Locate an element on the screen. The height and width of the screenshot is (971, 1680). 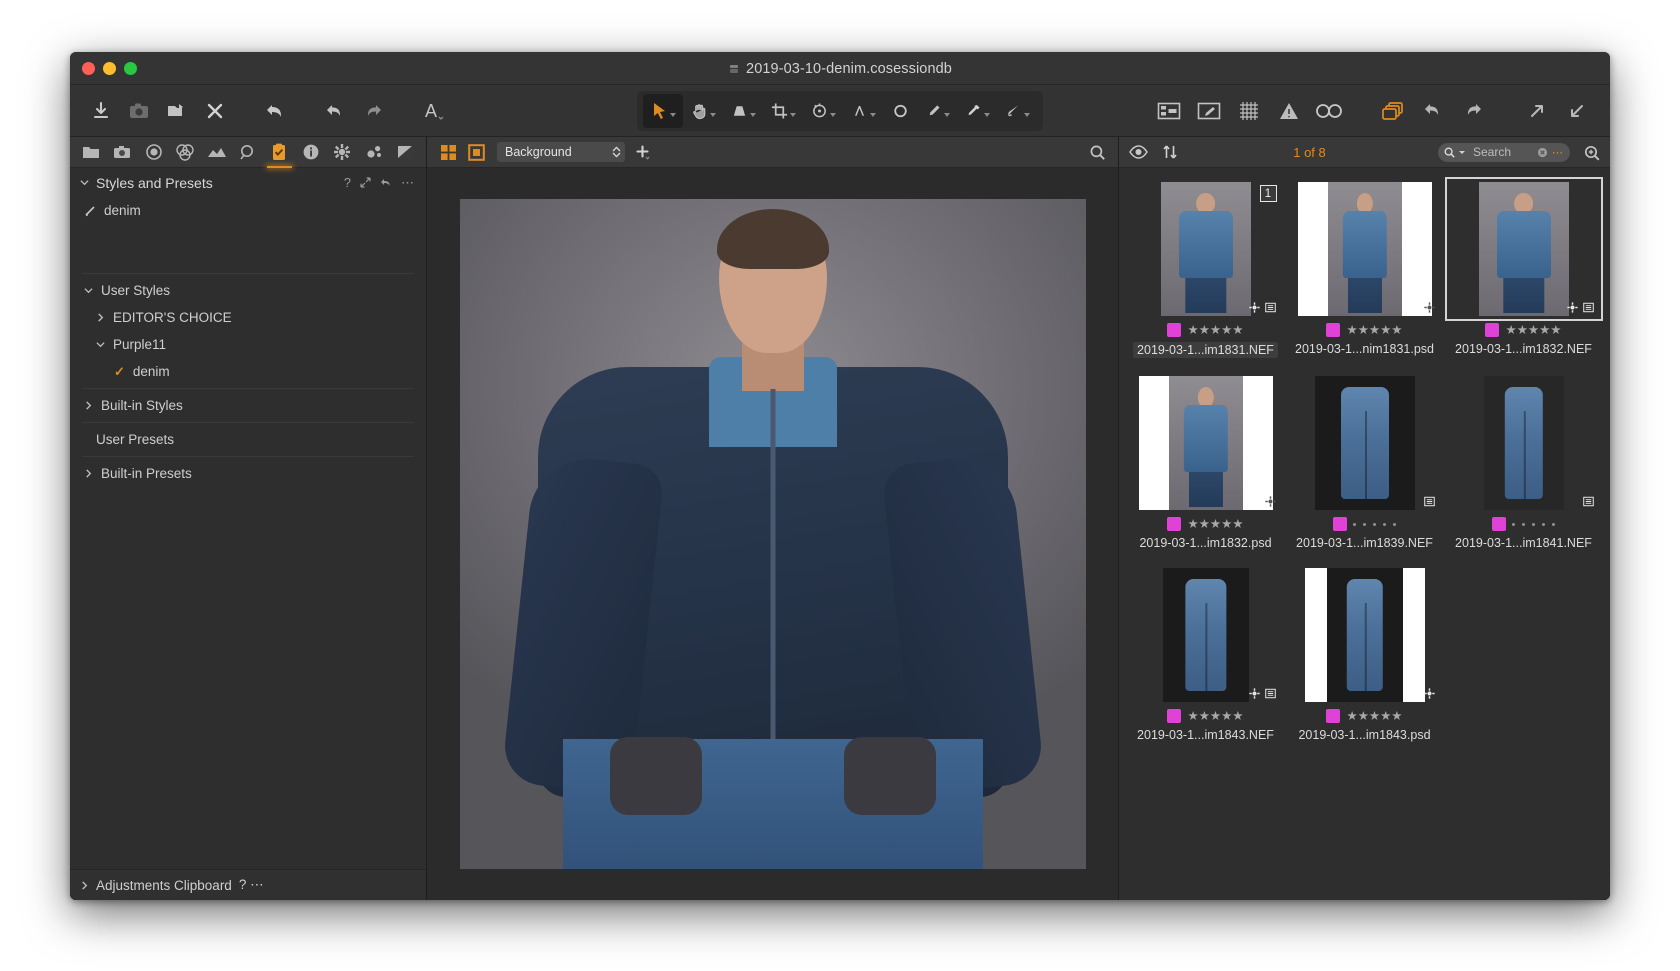
keystone-tool-icon is located at coordinates (743, 111).